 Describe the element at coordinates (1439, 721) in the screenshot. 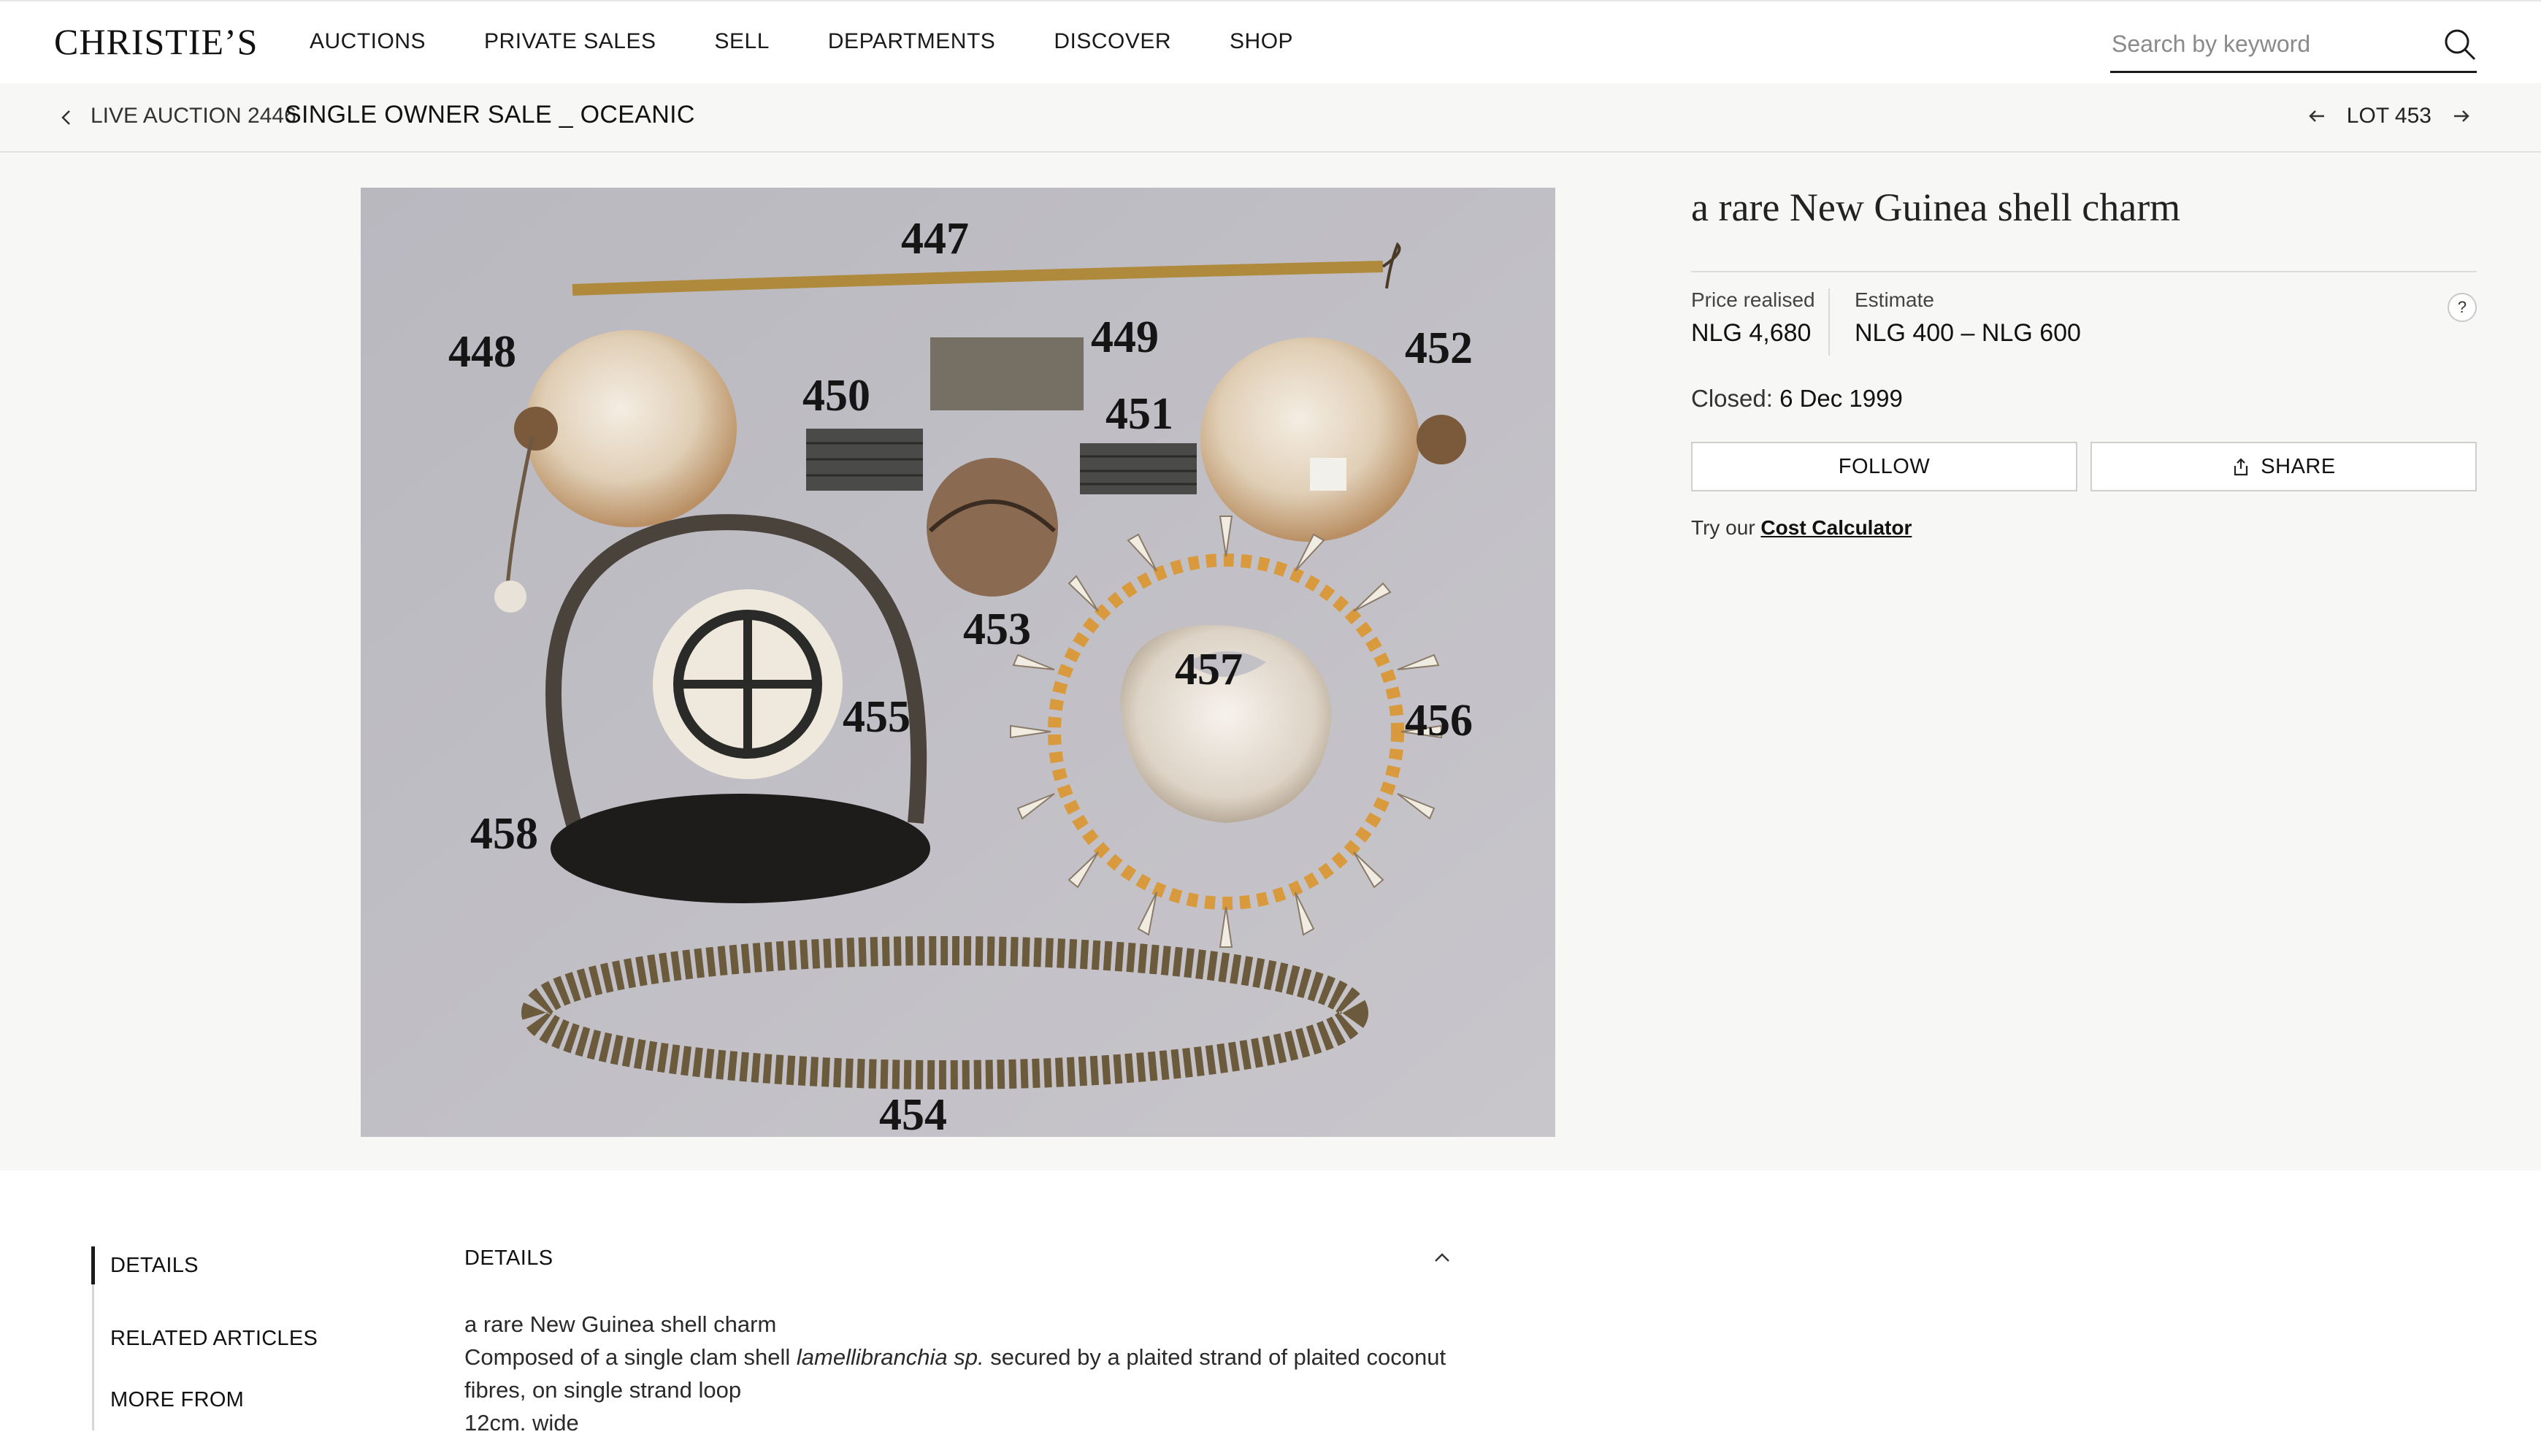

I see `label-456: 456` at that location.